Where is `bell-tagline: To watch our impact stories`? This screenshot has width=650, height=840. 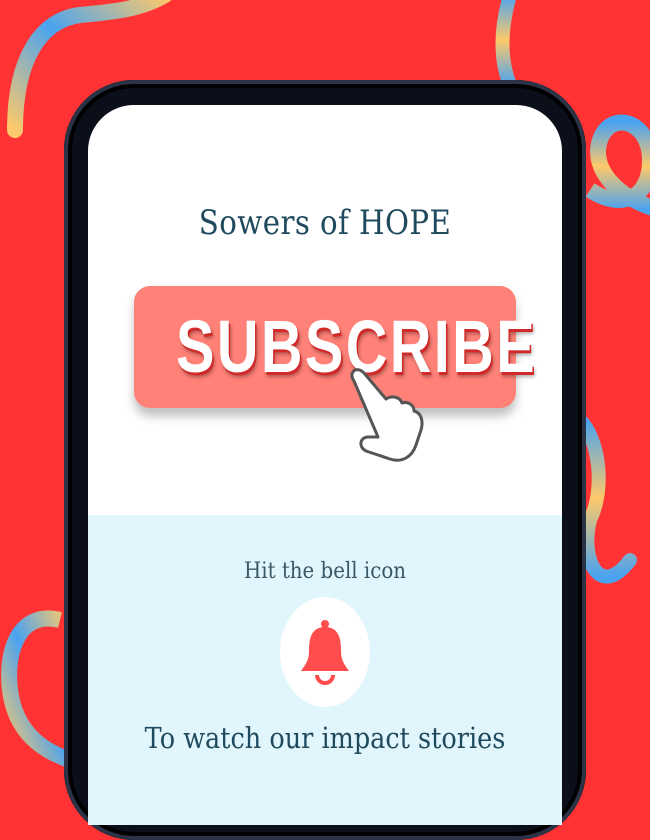
bell-tagline: To watch our impact stories is located at coordinates (325, 738).